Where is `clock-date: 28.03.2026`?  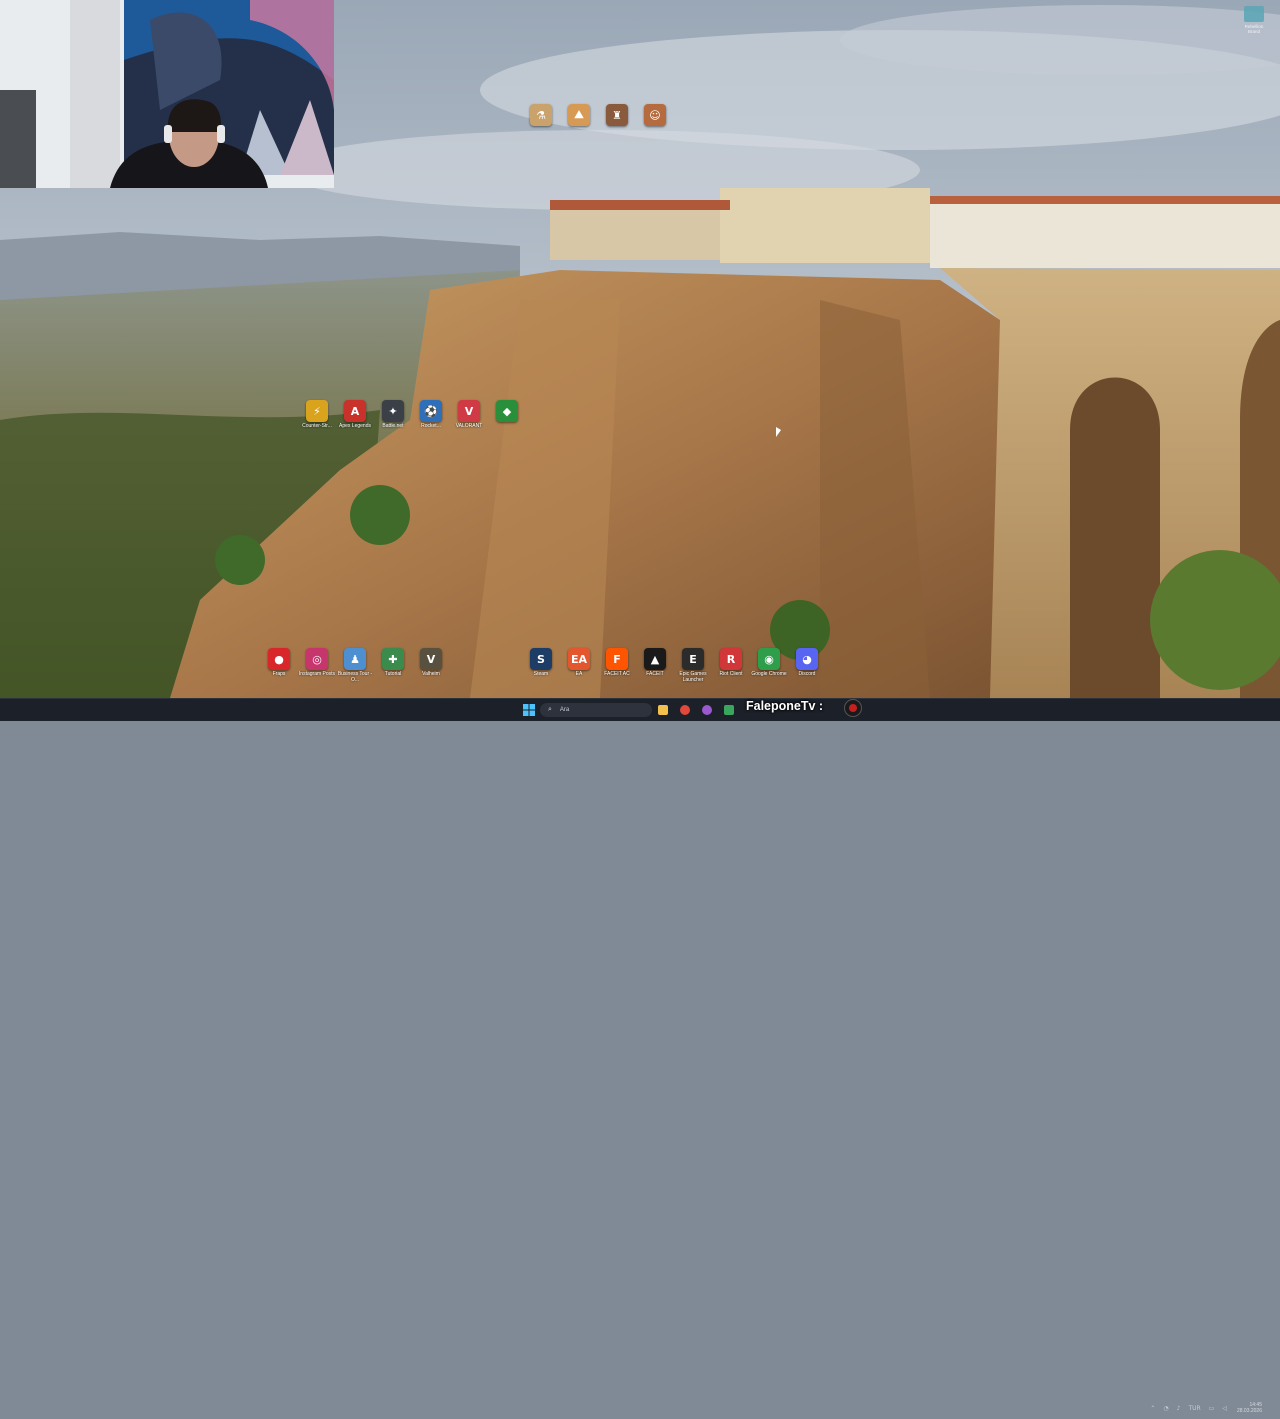 clock-date: 28.03.2026 is located at coordinates (1249, 1411).